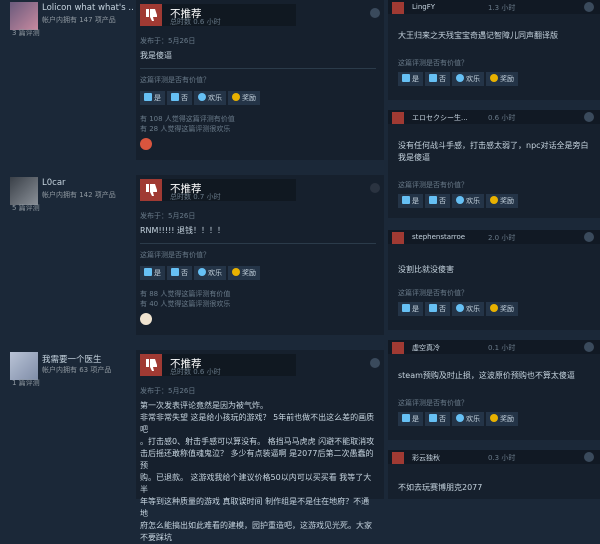 Image resolution: width=600 pixels, height=544 pixels. I want to click on reviewer-name: L0car, so click(88, 183).